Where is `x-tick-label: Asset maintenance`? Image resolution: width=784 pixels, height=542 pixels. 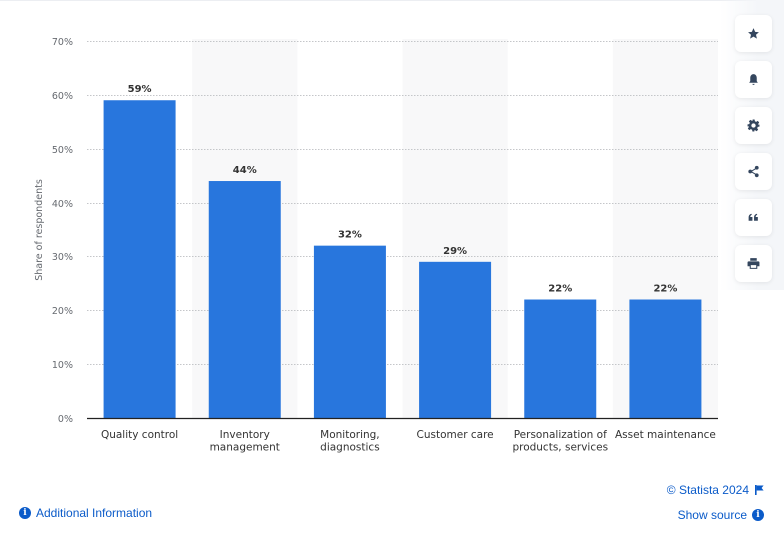 x-tick-label: Asset maintenance is located at coordinates (665, 435).